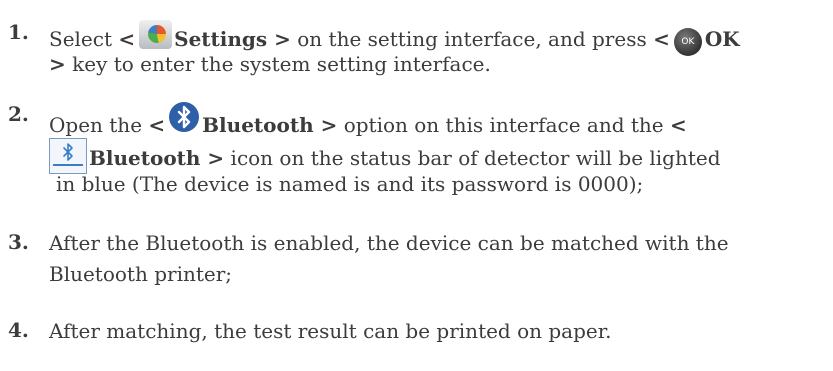 The image size is (833, 371). What do you see at coordinates (722, 39) in the screenshot?
I see `ok-label: OK` at bounding box center [722, 39].